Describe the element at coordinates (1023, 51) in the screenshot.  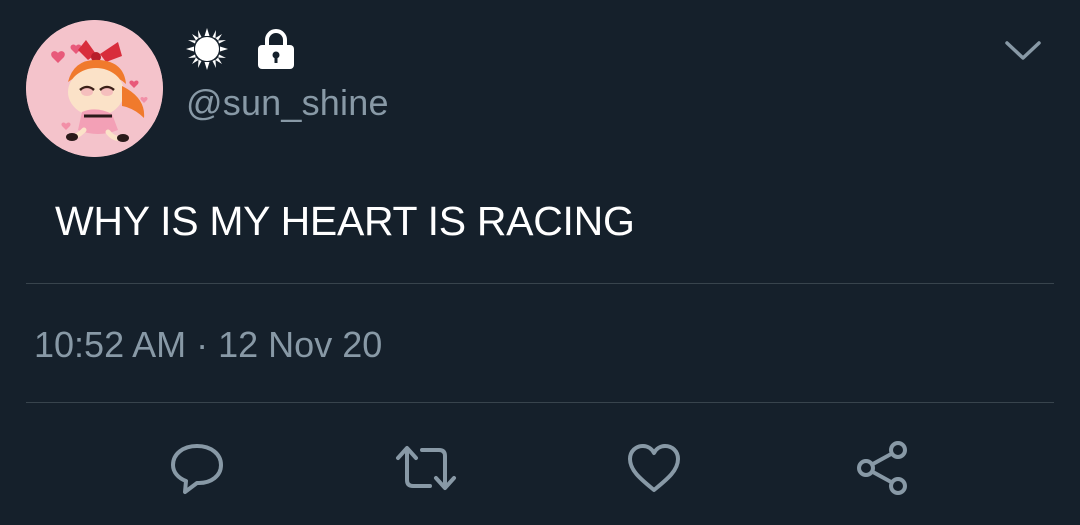
I see `chevron-down-icon` at that location.